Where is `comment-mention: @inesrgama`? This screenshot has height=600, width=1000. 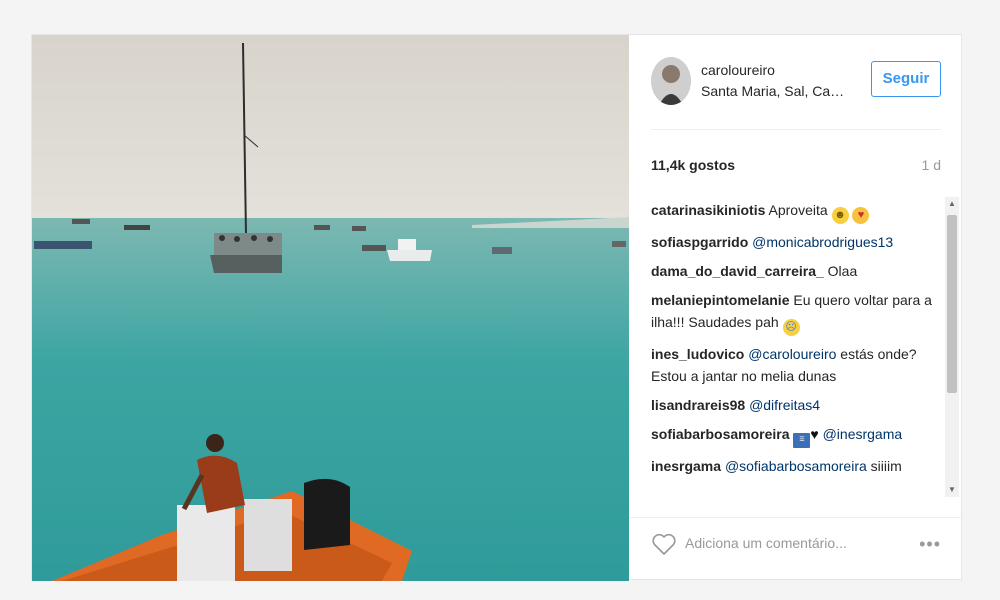 comment-mention: @inesrgama is located at coordinates (863, 434).